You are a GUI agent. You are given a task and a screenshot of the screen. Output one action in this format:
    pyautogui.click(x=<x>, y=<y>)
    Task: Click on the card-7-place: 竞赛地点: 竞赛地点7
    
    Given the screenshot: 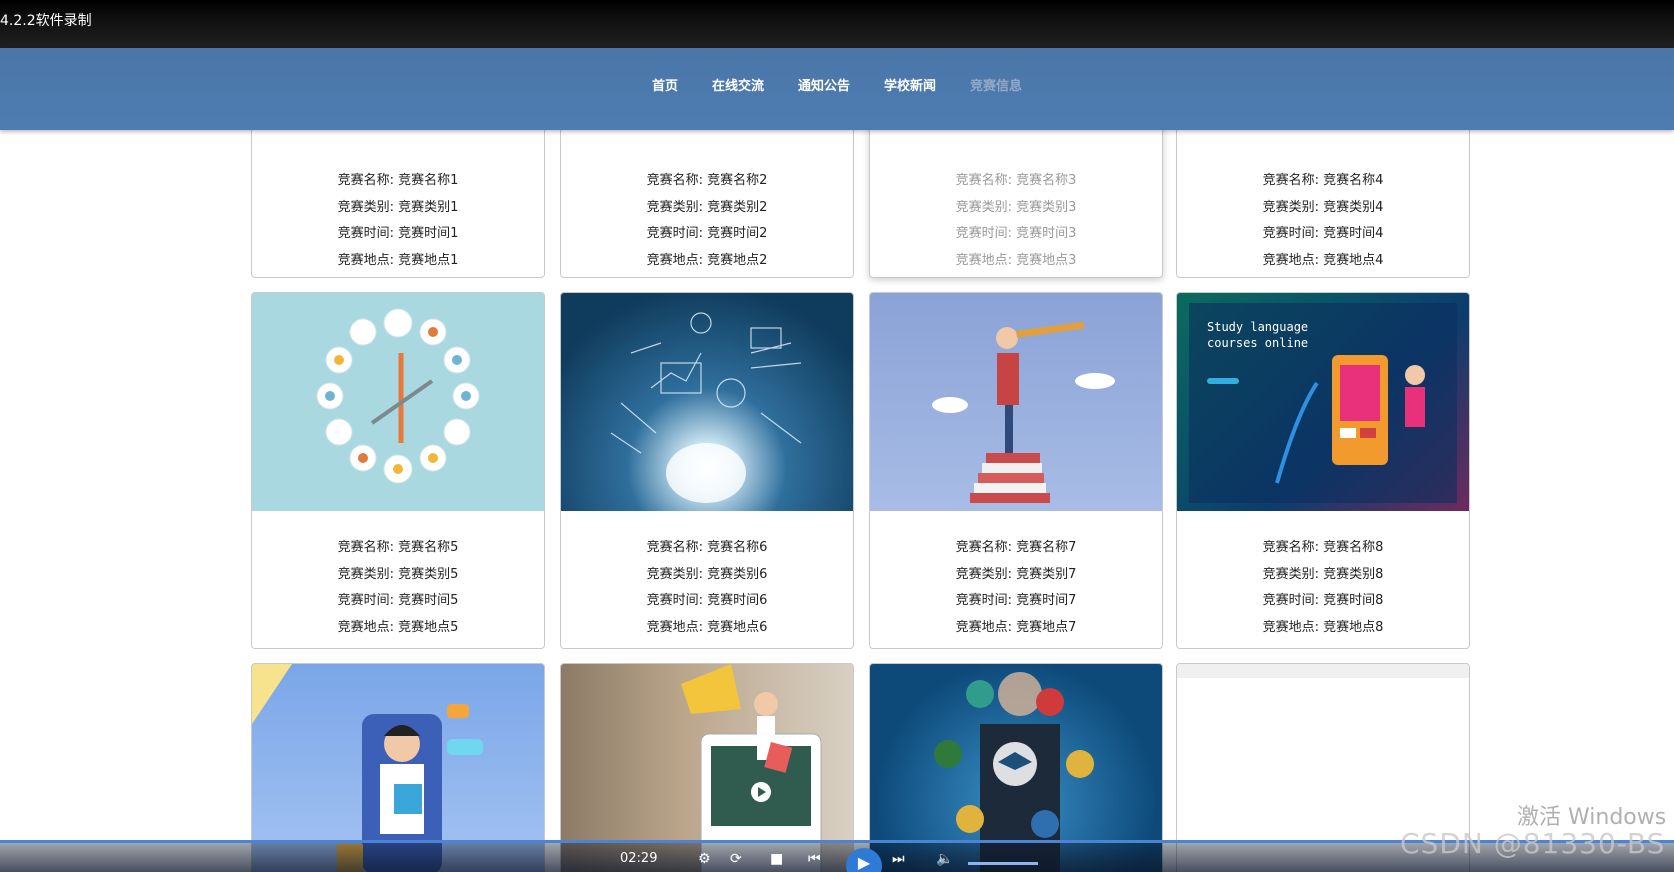 What is the action you would take?
    pyautogui.click(x=1016, y=627)
    